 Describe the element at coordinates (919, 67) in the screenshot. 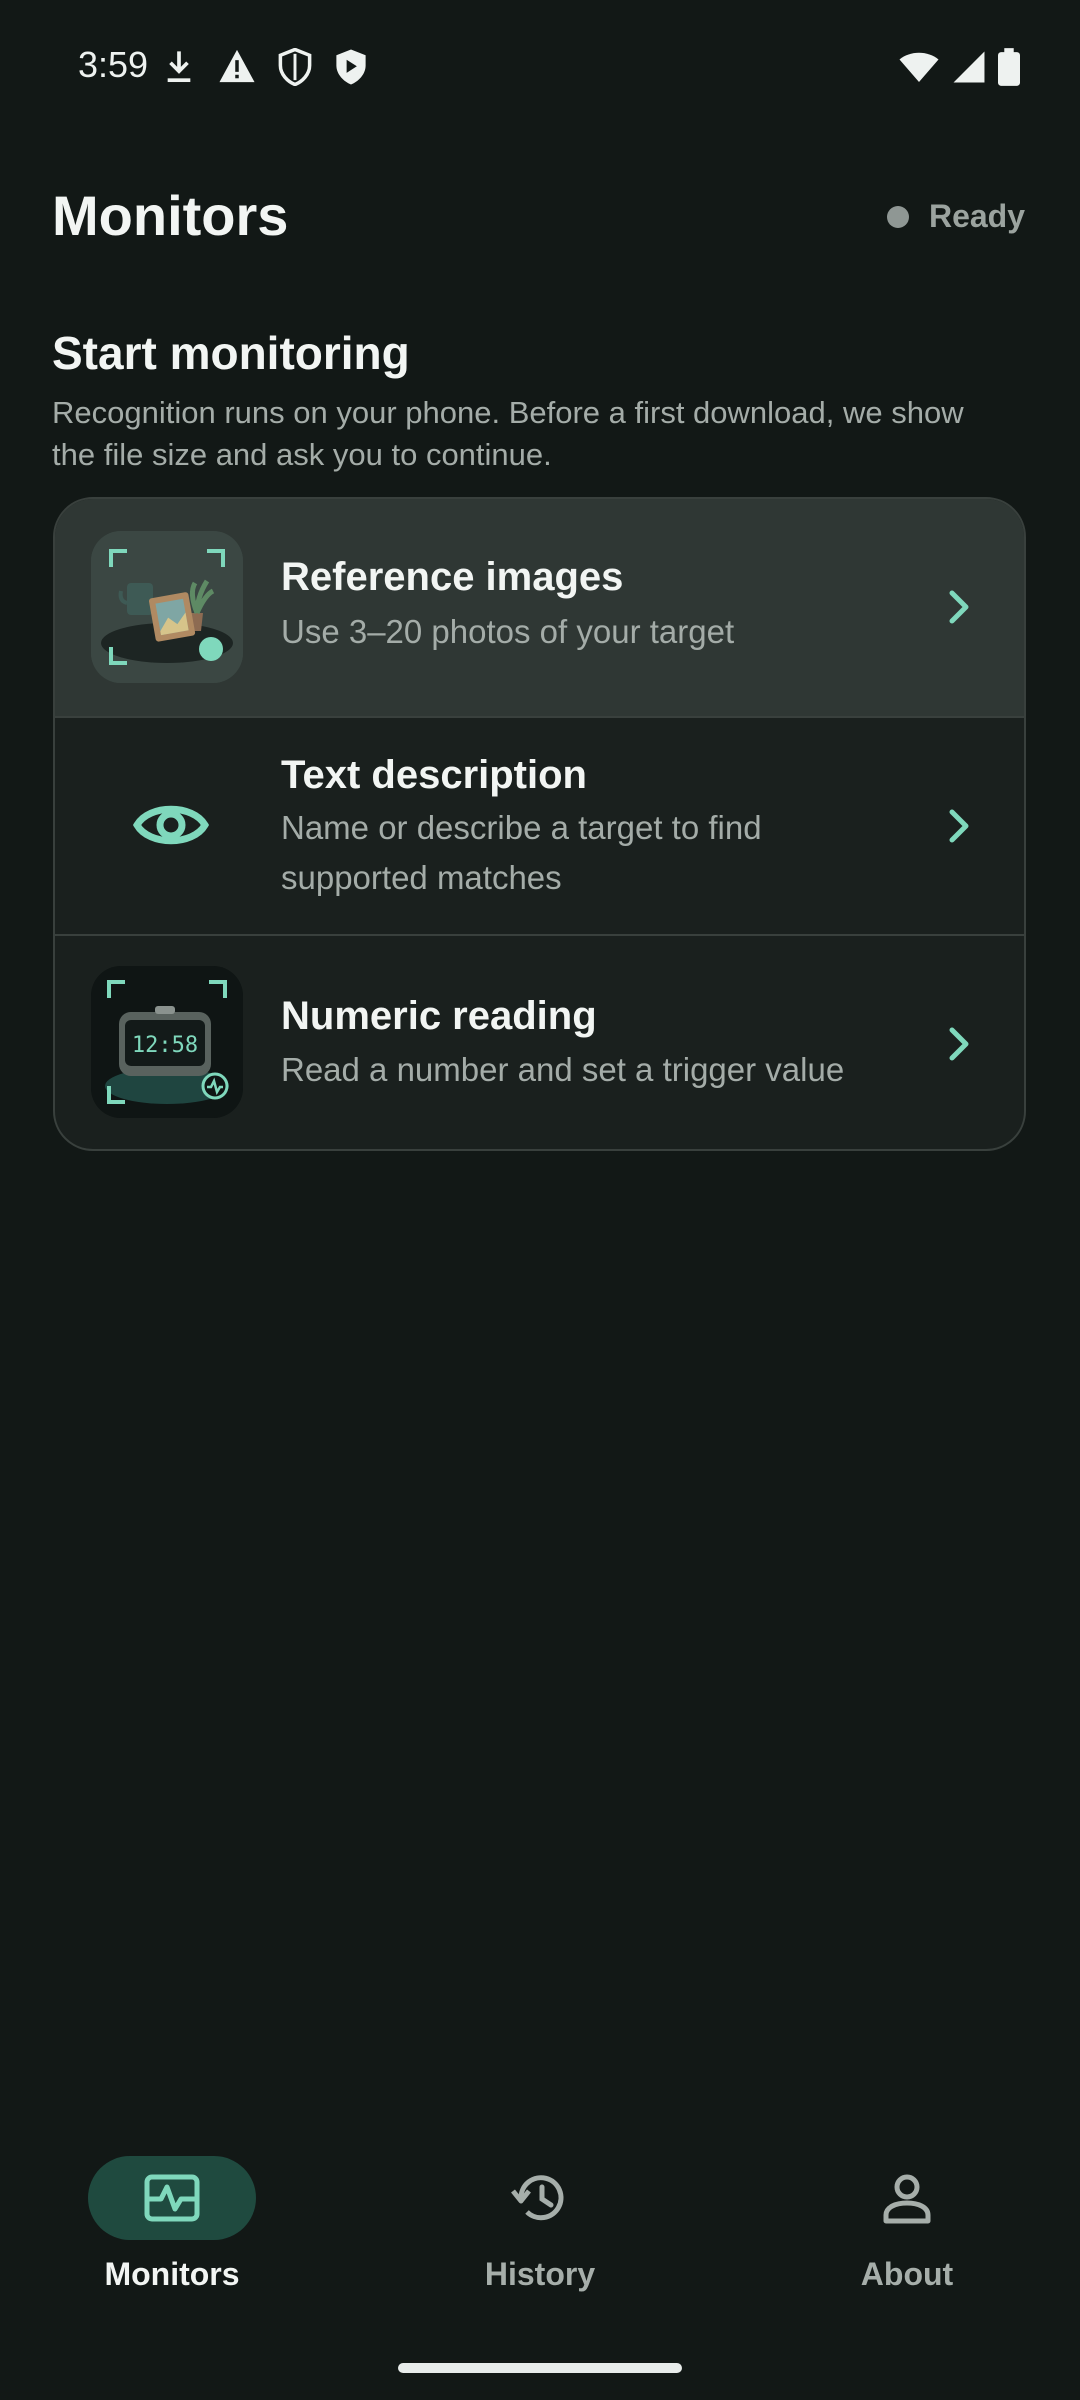

I see `wifi-icon` at that location.